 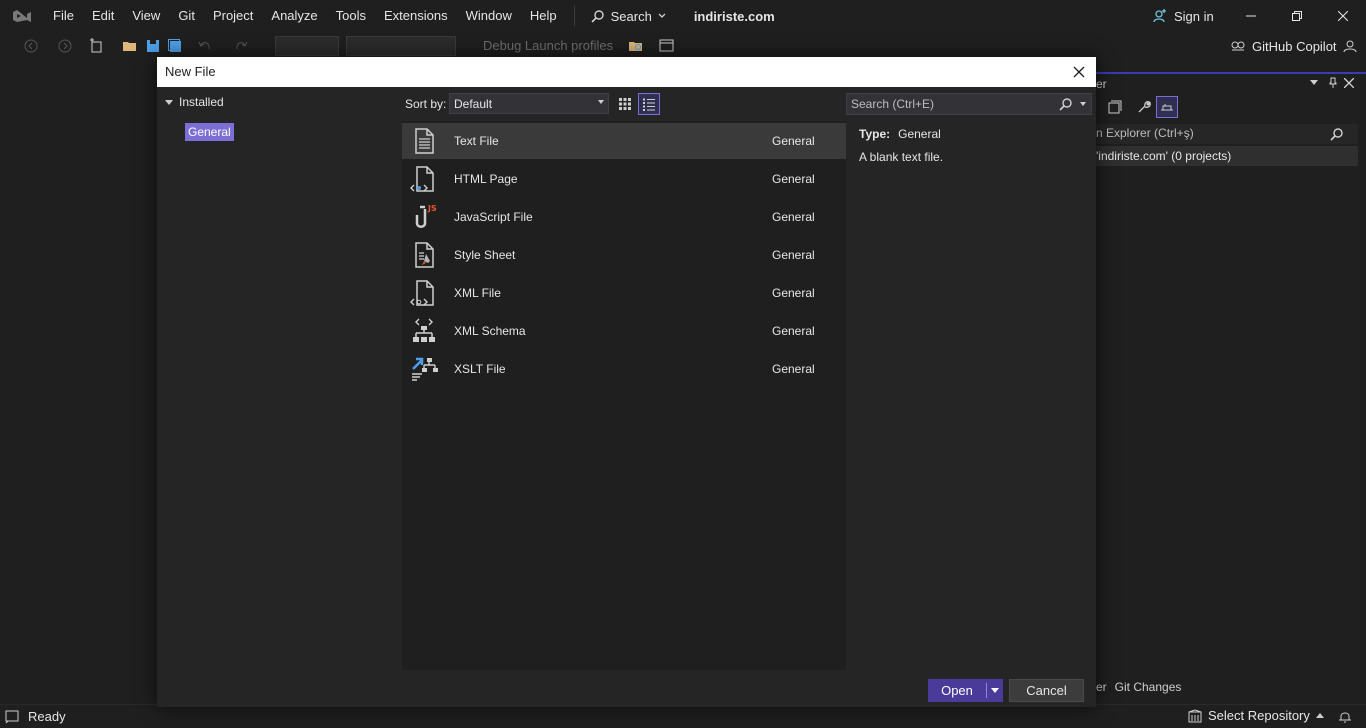 What do you see at coordinates (529, 103) in the screenshot?
I see `sort-by-dropdown: Default` at bounding box center [529, 103].